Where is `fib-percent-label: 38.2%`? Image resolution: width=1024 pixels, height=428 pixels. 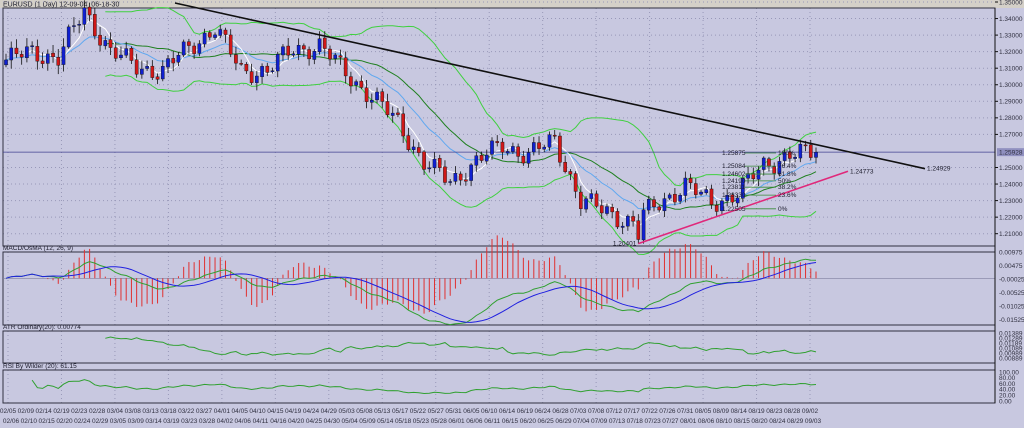
fib-percent-label: 38.2% is located at coordinates (787, 187).